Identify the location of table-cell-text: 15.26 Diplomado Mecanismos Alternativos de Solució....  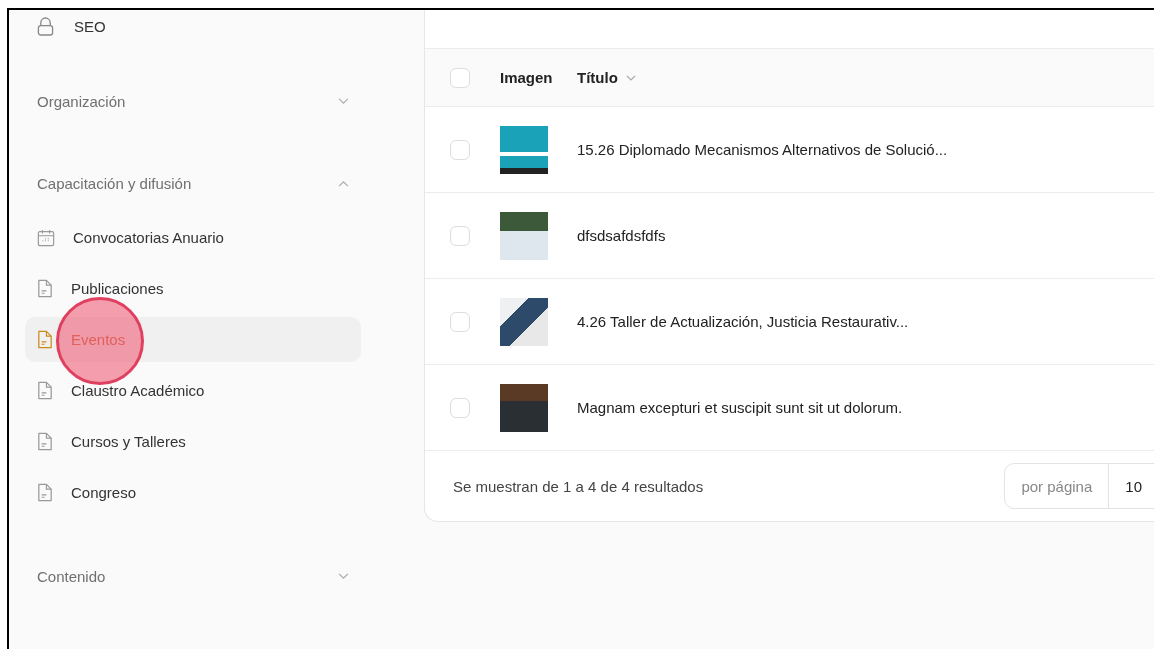
(763, 149).